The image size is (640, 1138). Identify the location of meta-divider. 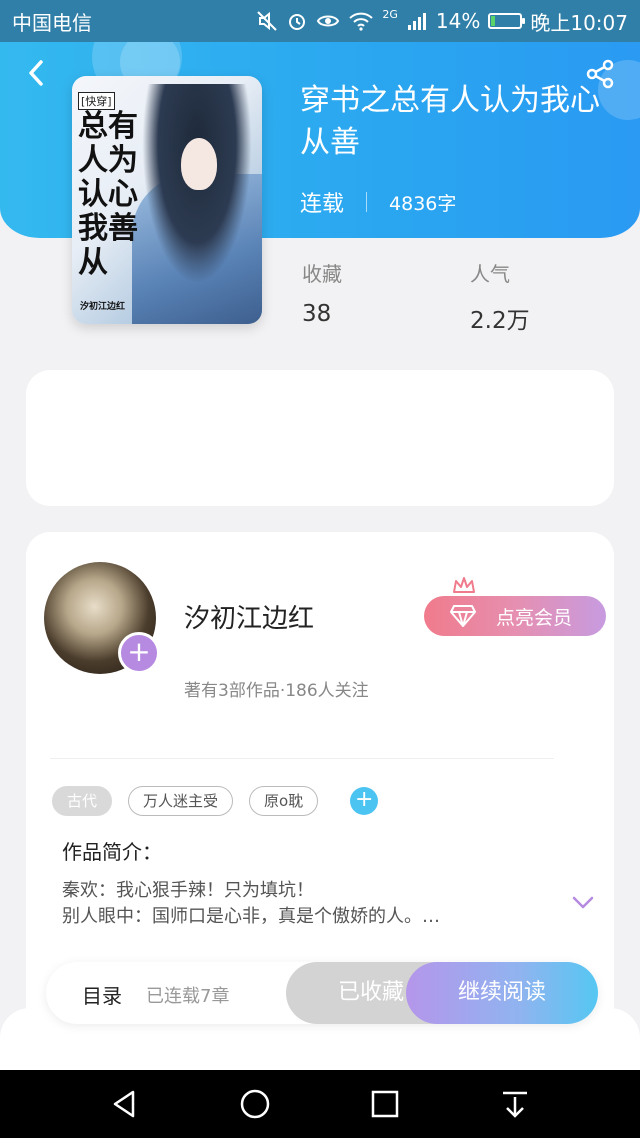
(367, 202).